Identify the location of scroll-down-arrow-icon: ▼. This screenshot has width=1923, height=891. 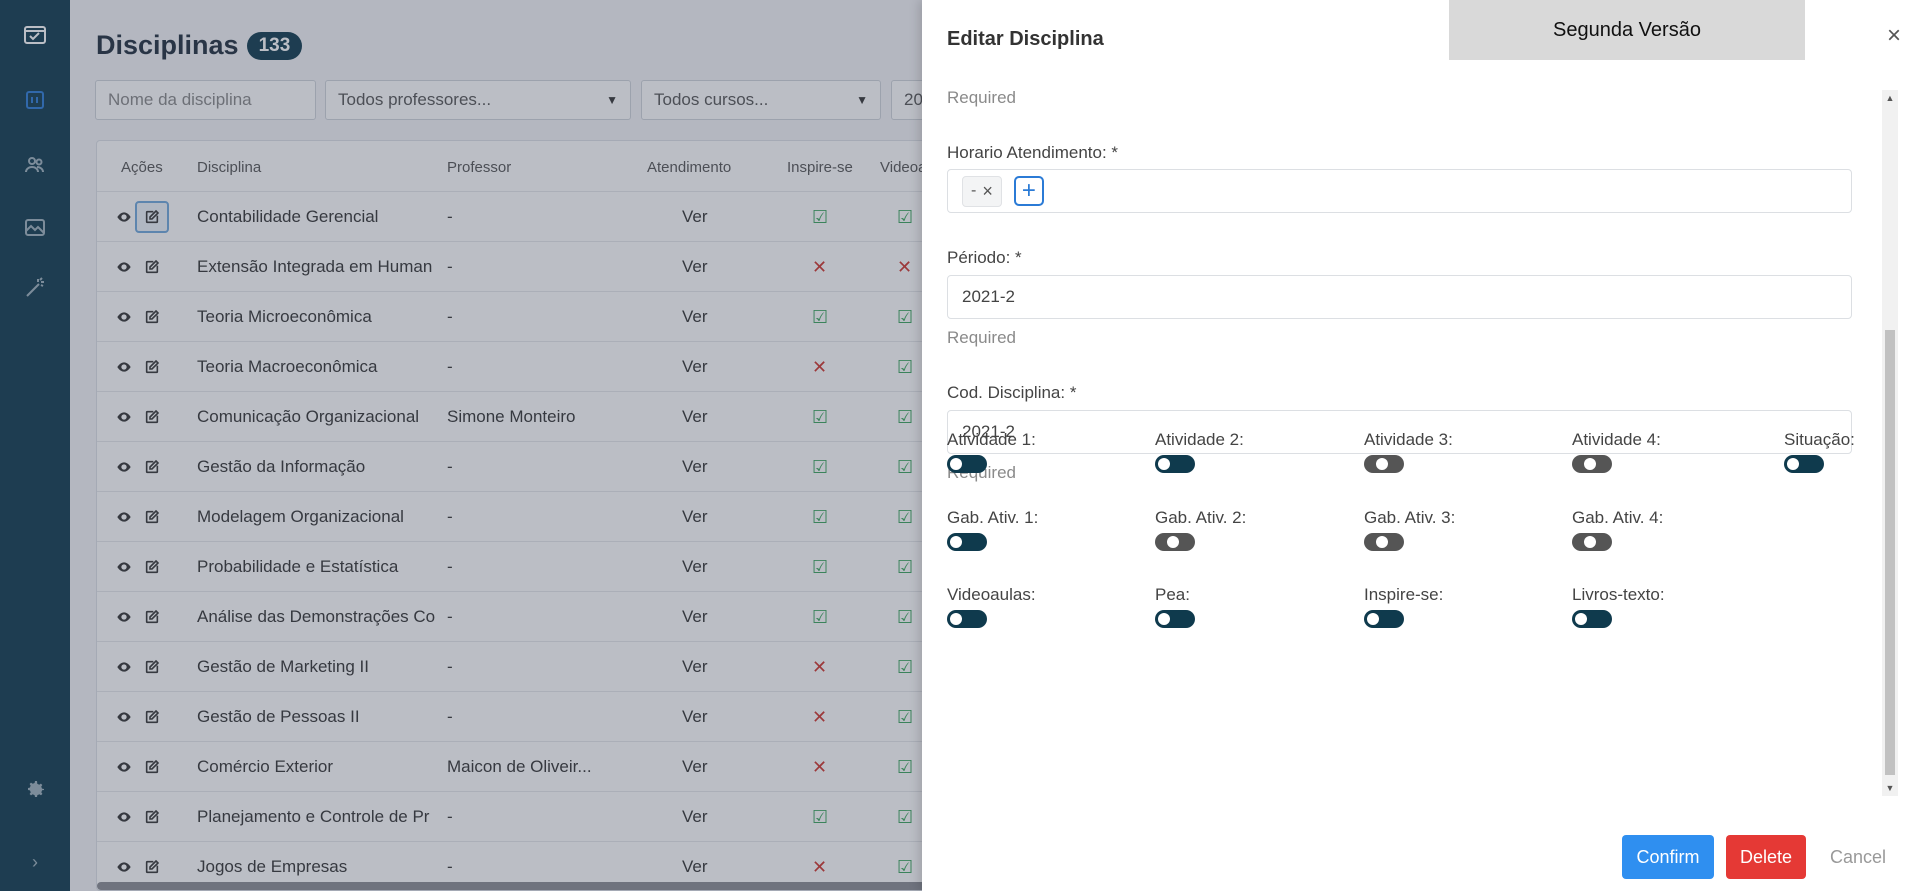
(1890, 788).